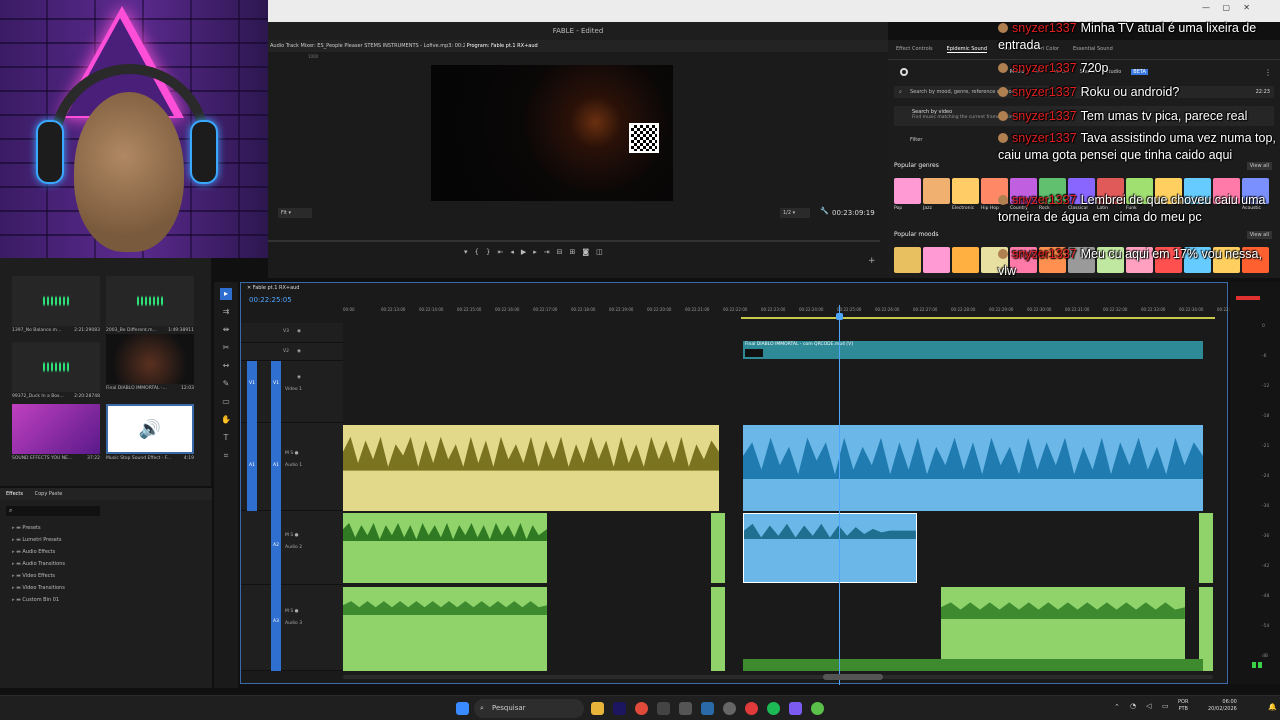  I want to click on tab-epidemic-sound: Epidemic Sound, so click(966, 49).